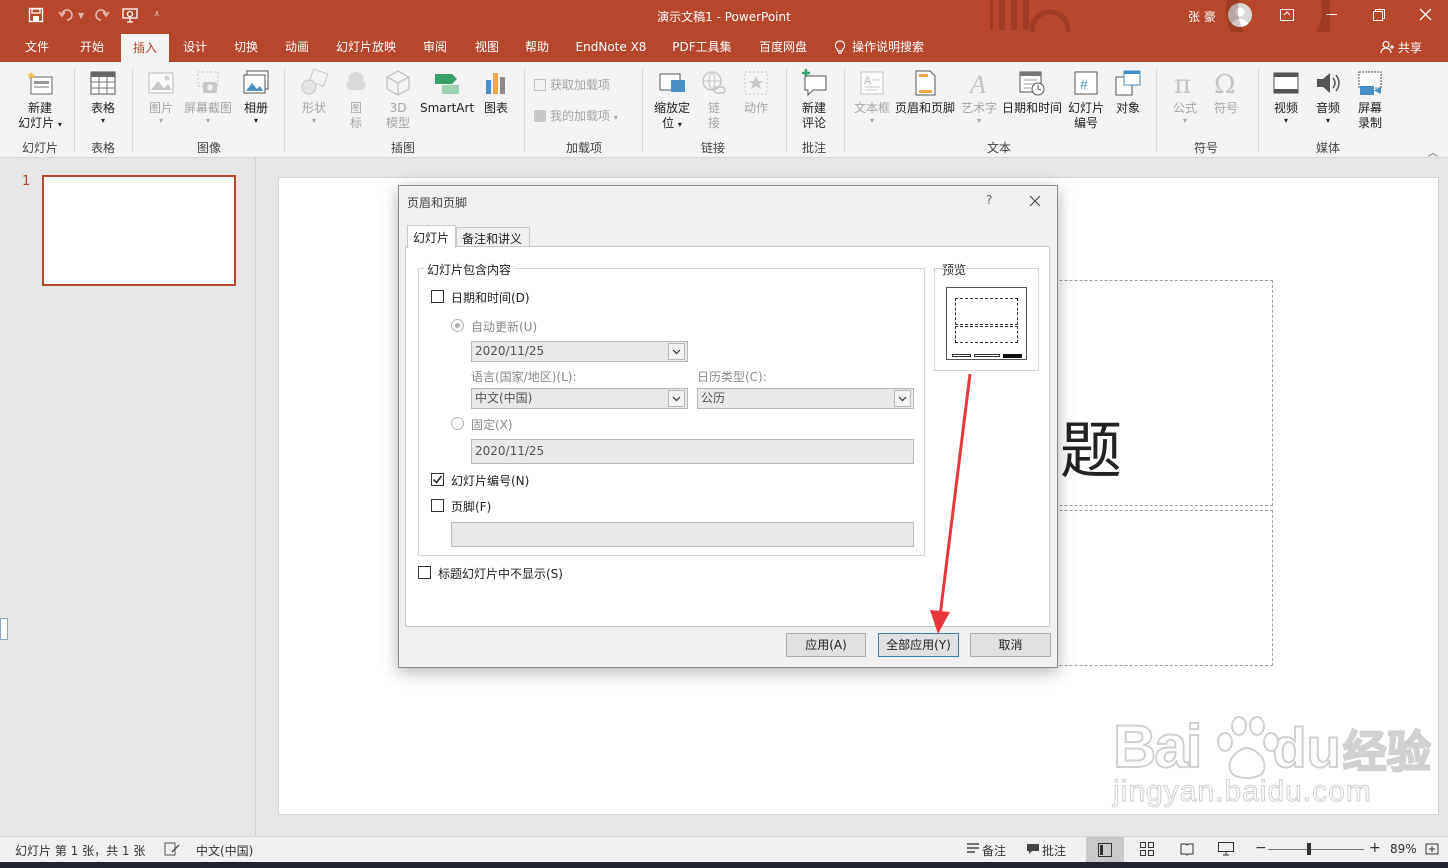 This screenshot has height=868, width=1448. Describe the element at coordinates (579, 398) in the screenshot. I see `language-select: 中文(中国)` at that location.